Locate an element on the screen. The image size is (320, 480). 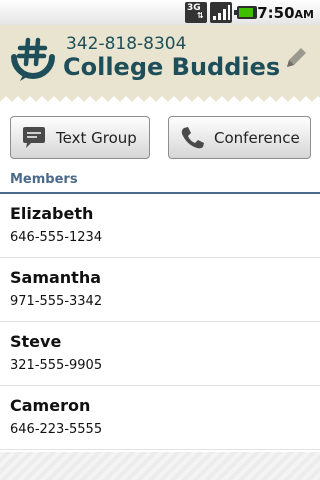
member-name: Samantha is located at coordinates (56, 277).